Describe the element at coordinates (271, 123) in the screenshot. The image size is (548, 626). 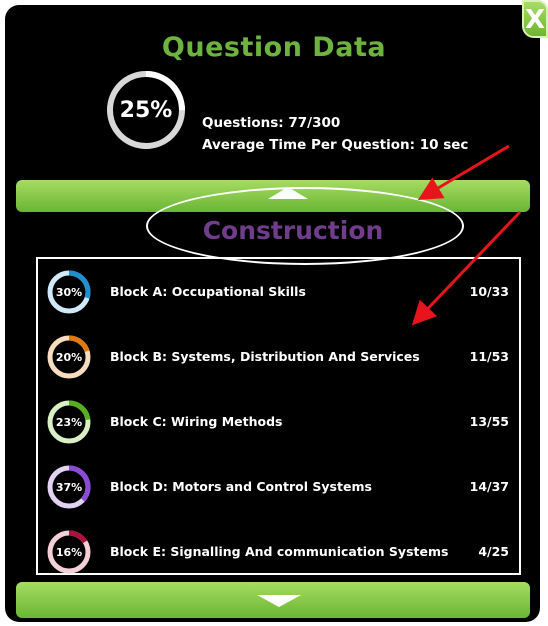
I see `questions-count: Questions: 77/300` at that location.